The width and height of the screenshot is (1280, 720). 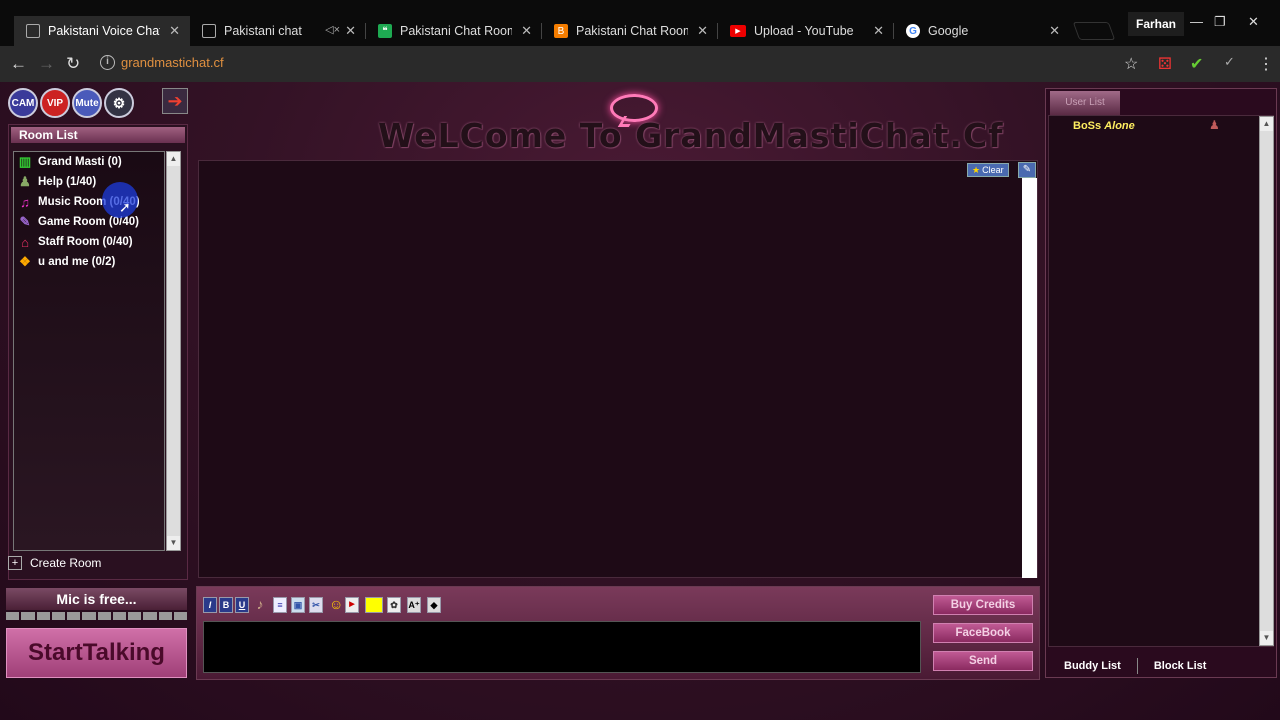 What do you see at coordinates (73, 64) in the screenshot?
I see `reload-icon: ↻` at bounding box center [73, 64].